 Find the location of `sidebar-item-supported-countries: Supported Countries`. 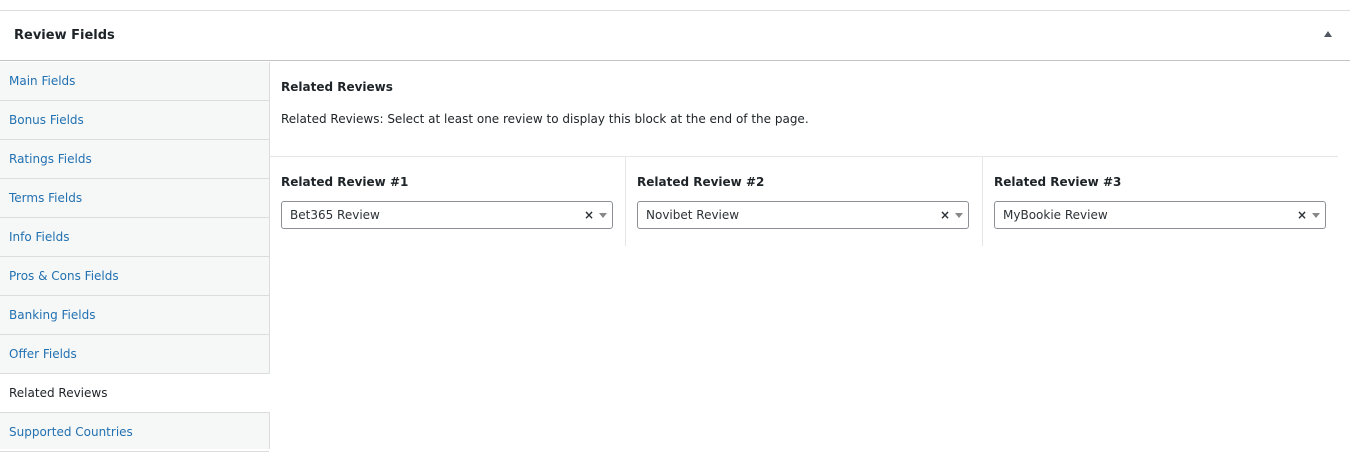

sidebar-item-supported-countries: Supported Countries is located at coordinates (134, 432).